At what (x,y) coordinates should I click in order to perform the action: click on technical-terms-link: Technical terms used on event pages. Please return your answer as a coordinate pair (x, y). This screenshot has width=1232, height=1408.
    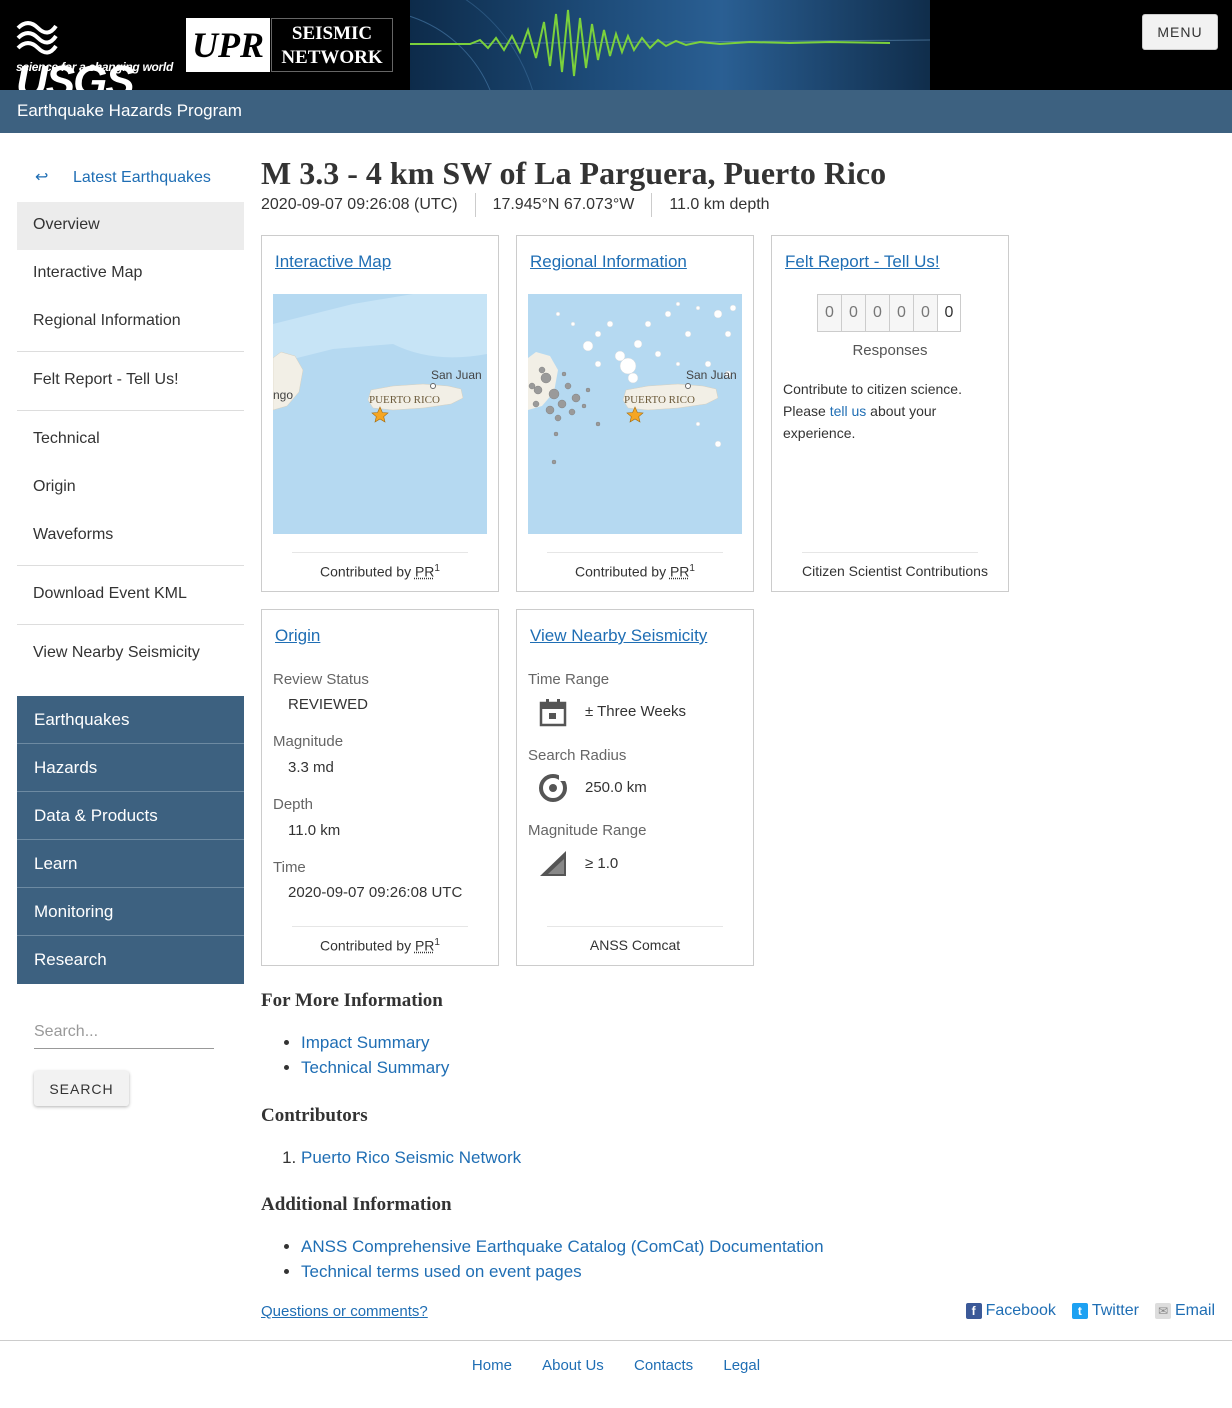
    Looking at the image, I should click on (441, 1271).